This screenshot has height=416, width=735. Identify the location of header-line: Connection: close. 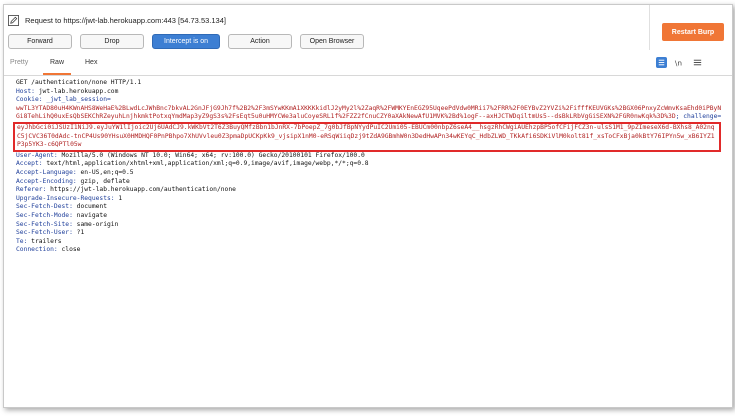
(370, 250).